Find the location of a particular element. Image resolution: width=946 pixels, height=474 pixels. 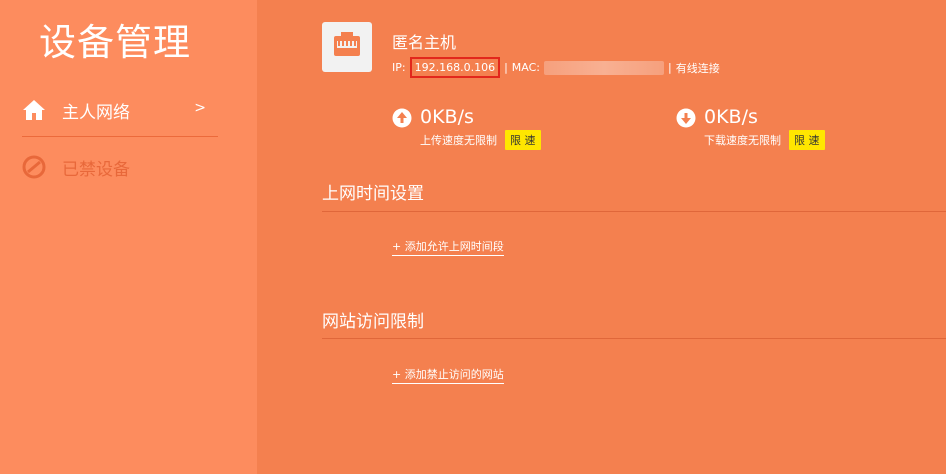

upload-speed-value: 0KB/s is located at coordinates (447, 117).